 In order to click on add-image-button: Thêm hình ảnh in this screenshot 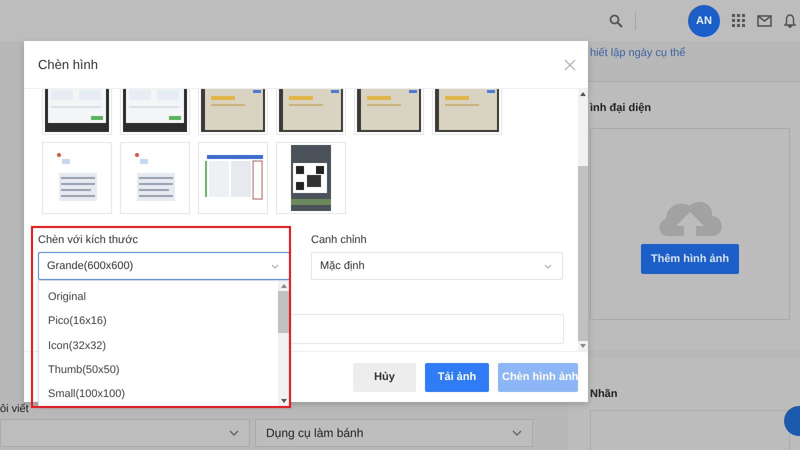, I will do `click(690, 259)`.